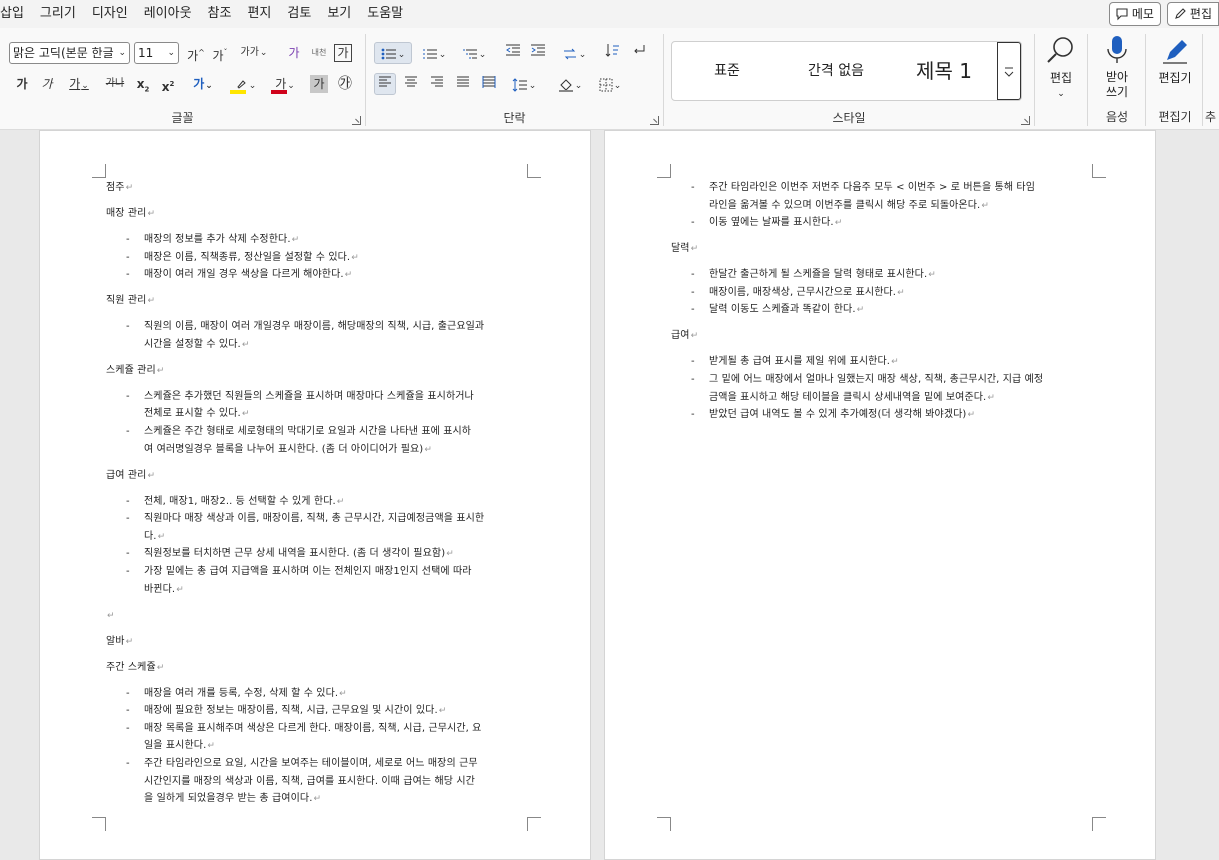 Image resolution: width=1219 pixels, height=860 pixels. I want to click on enclose-characters-button: ㉮, so click(345, 84).